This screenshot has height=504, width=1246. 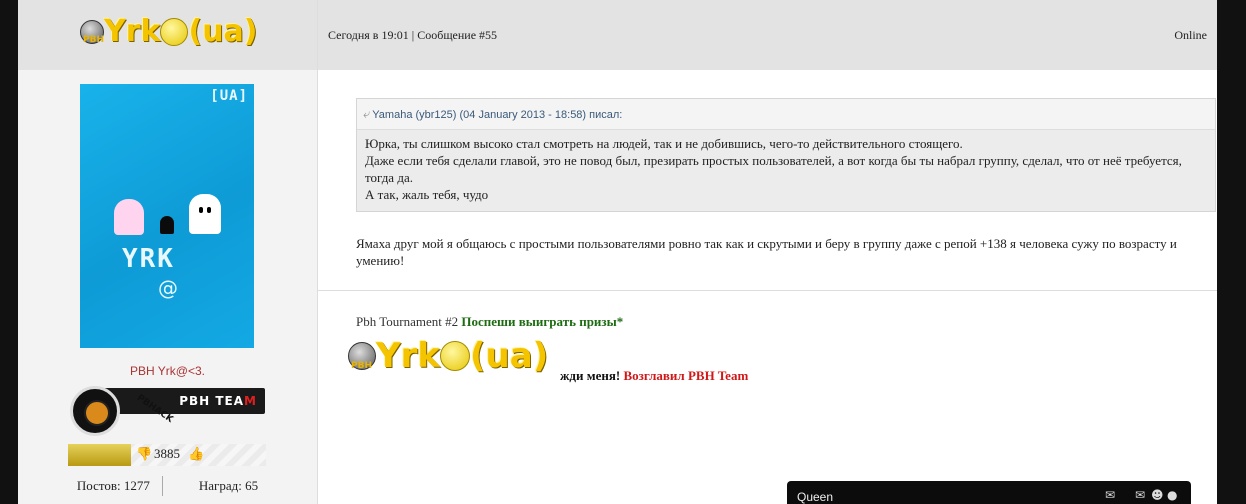 I want to click on mail-icon: ✉, so click(x=1140, y=495).